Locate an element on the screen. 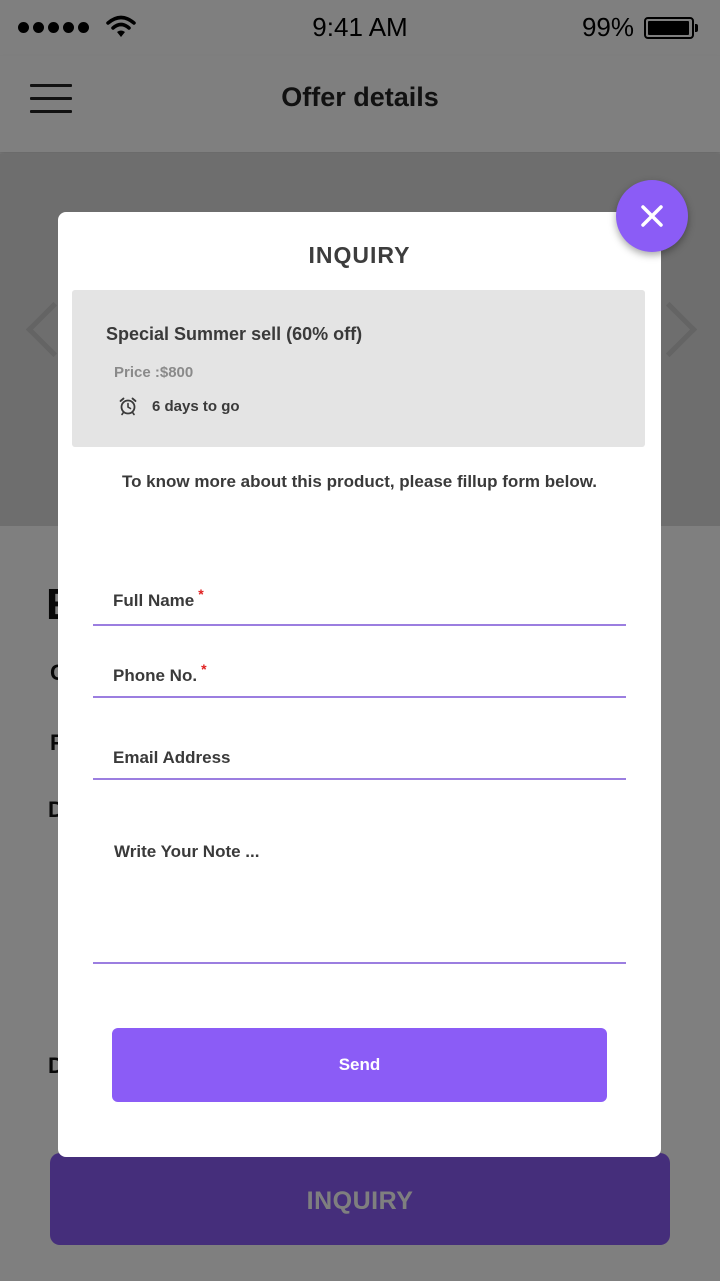 This screenshot has height=1281, width=720. full-name-field: Full Name * is located at coordinates (359, 605).